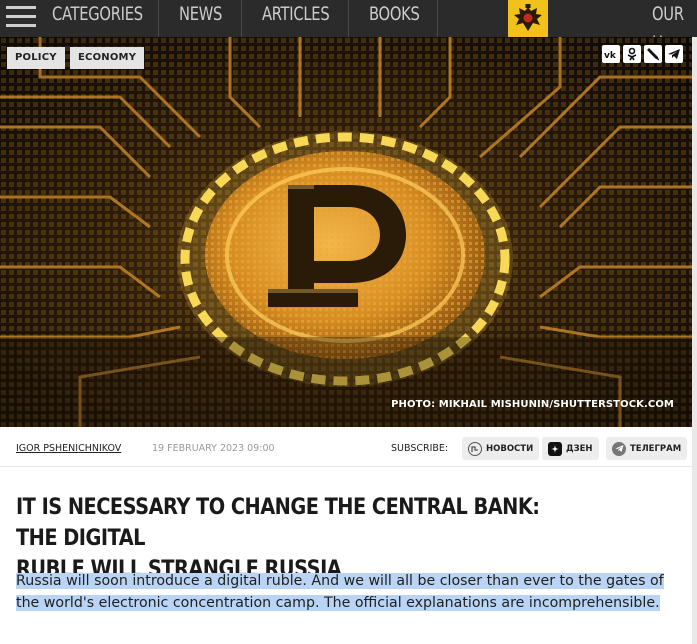 This screenshot has width=697, height=644. What do you see at coordinates (213, 448) in the screenshot?
I see `publish-date: 19 FEBRUARY 2023 09:00` at bounding box center [213, 448].